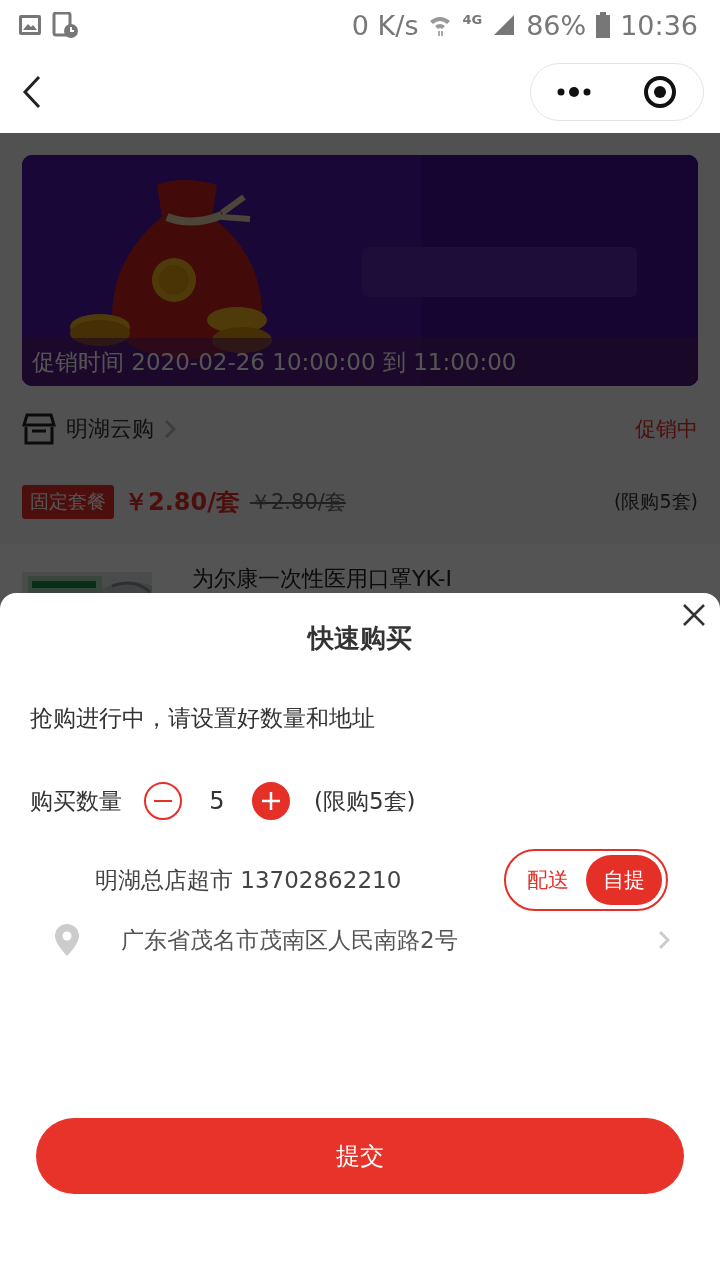 The height and width of the screenshot is (1280, 720). Describe the element at coordinates (472, 19) in the screenshot. I see `network-type: 4G` at that location.